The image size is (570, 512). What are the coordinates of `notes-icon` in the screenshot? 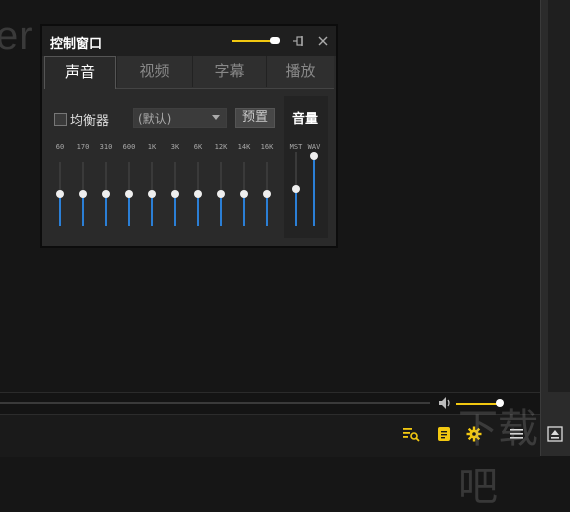 It's located at (444, 434).